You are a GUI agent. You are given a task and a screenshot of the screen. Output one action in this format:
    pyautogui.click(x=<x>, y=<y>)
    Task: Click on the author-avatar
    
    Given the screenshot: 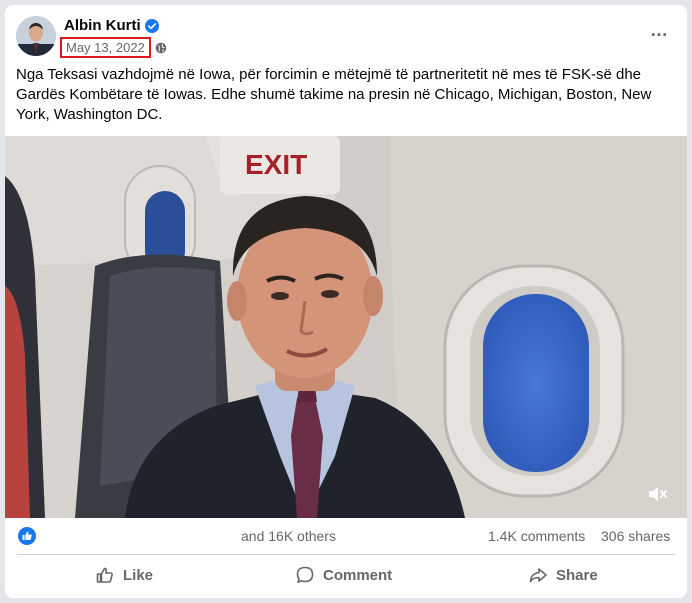 What is the action you would take?
    pyautogui.click(x=36, y=36)
    